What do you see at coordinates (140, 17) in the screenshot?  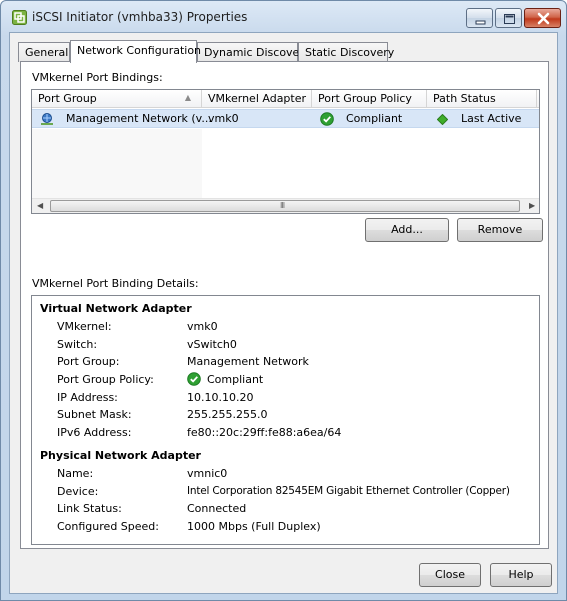 I see `window-title: iSCSI Initiator (vmhba33) Properties` at bounding box center [140, 17].